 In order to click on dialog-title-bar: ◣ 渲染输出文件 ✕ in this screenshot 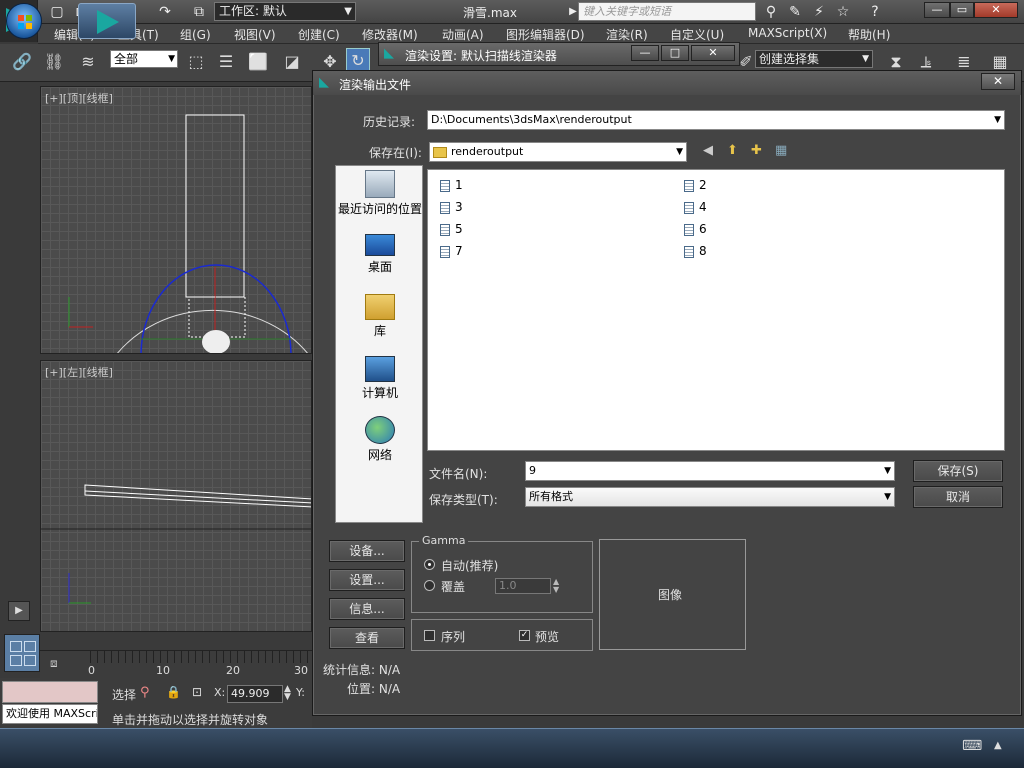, I will do `click(667, 83)`.